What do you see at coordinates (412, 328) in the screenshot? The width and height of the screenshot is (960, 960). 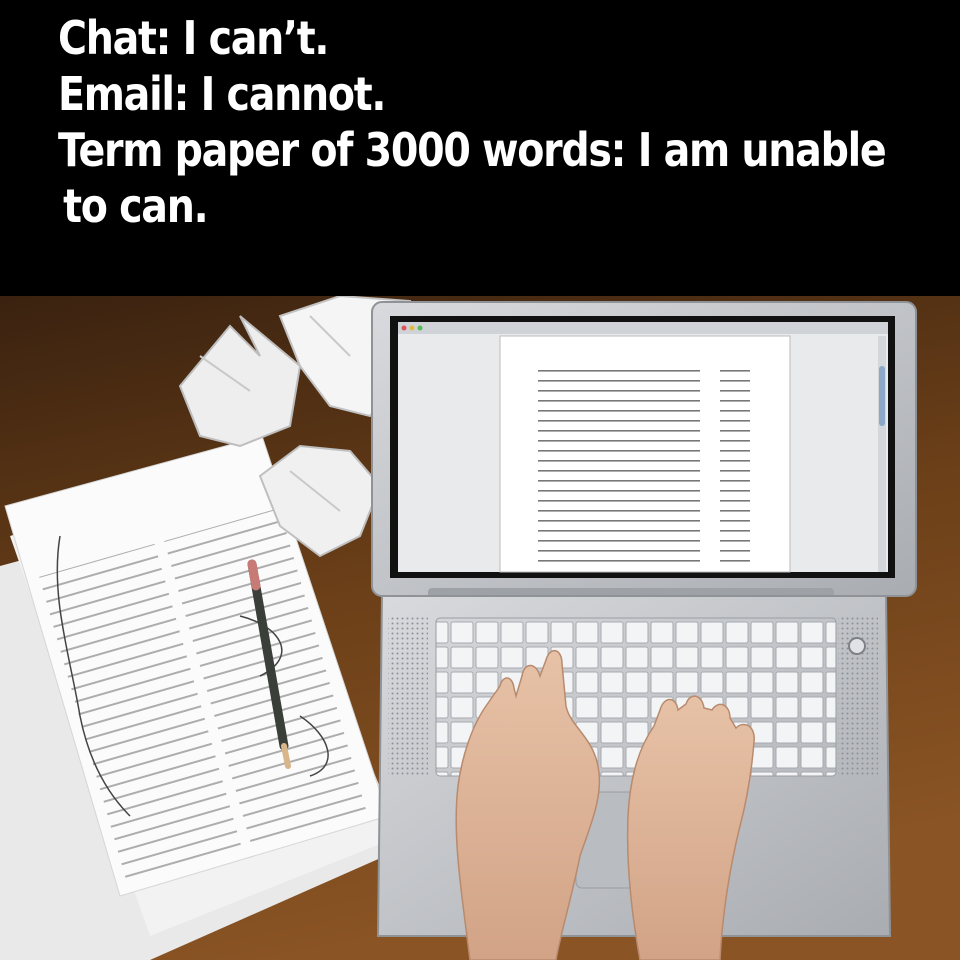 I see `minimize-icon` at bounding box center [412, 328].